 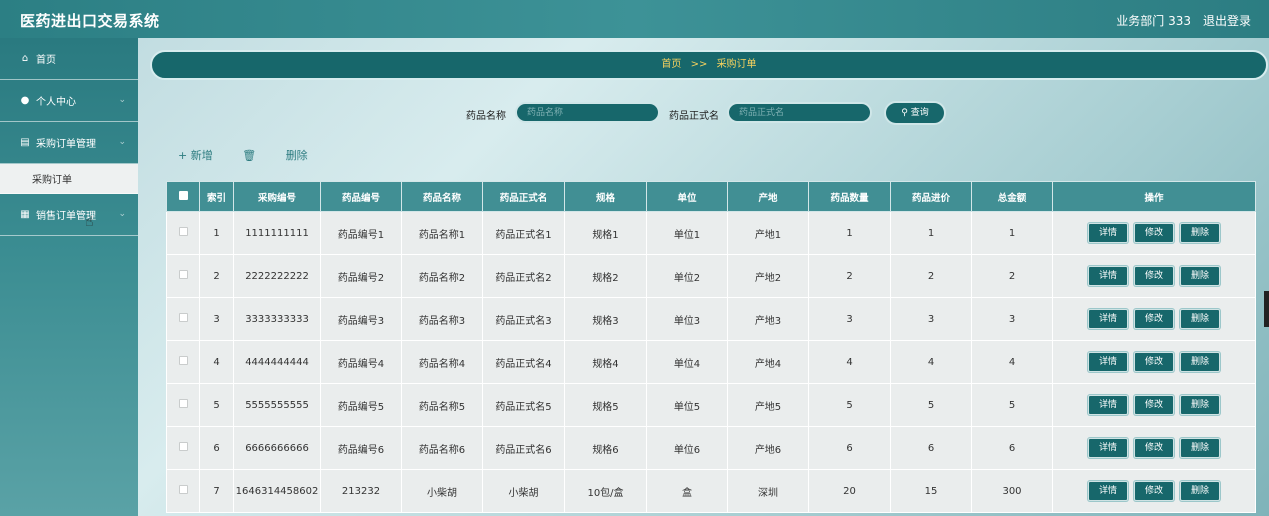 I want to click on scrollbar-thumb, so click(x=1266, y=309).